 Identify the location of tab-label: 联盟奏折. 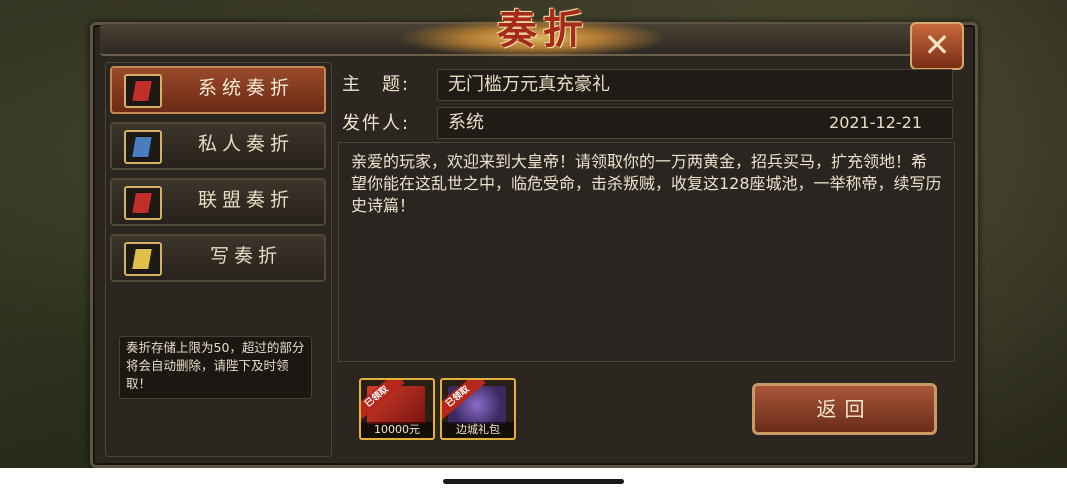
(245, 200).